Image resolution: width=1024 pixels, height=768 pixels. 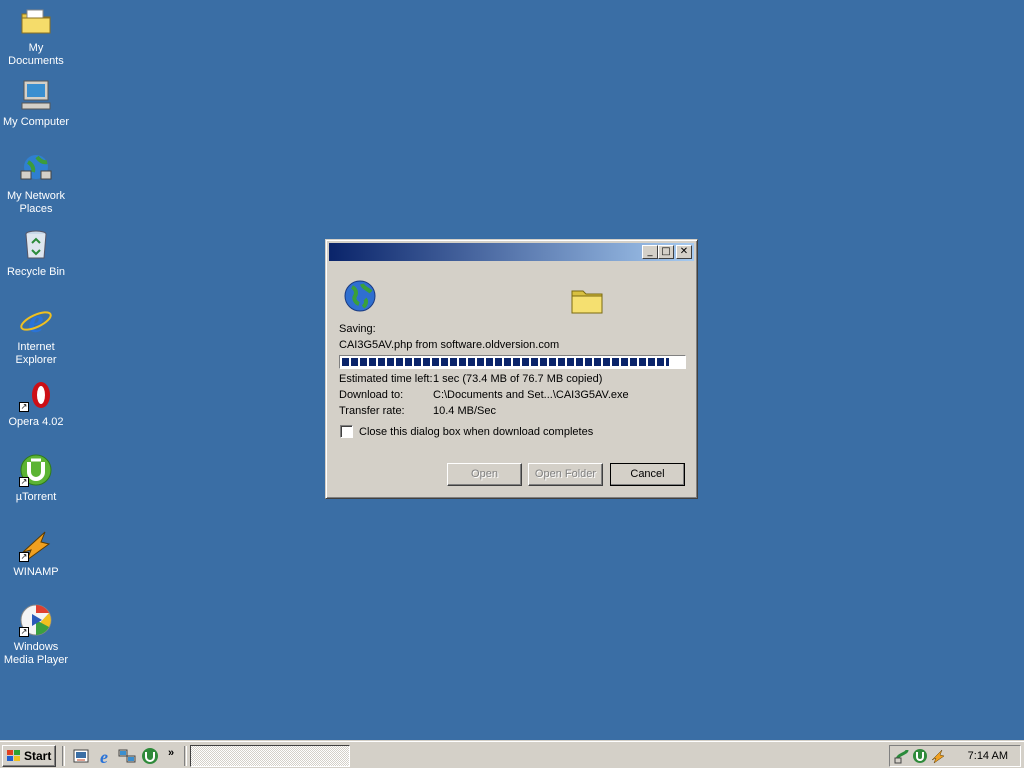 What do you see at coordinates (955, 756) in the screenshot?
I see `system-tray: 7:14 AM` at bounding box center [955, 756].